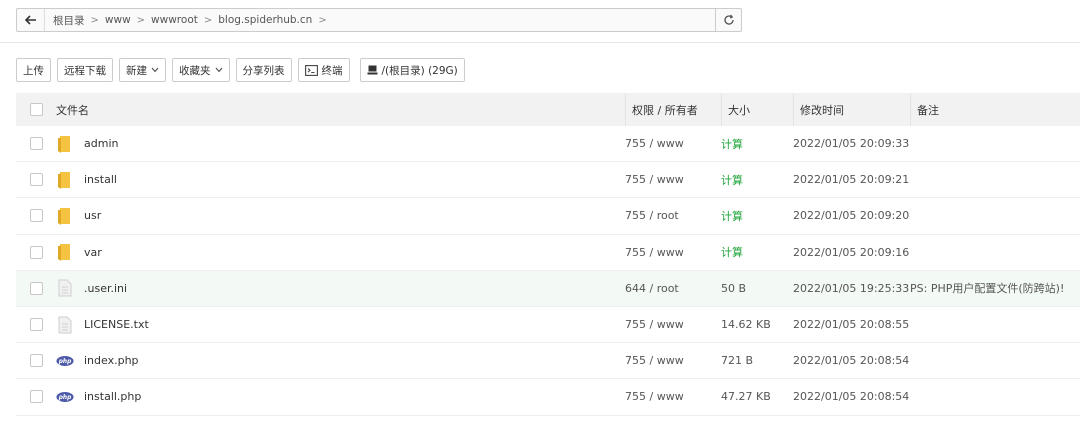 The image size is (1080, 441). What do you see at coordinates (757, 109) in the screenshot?
I see `column-header-size: 大小` at bounding box center [757, 109].